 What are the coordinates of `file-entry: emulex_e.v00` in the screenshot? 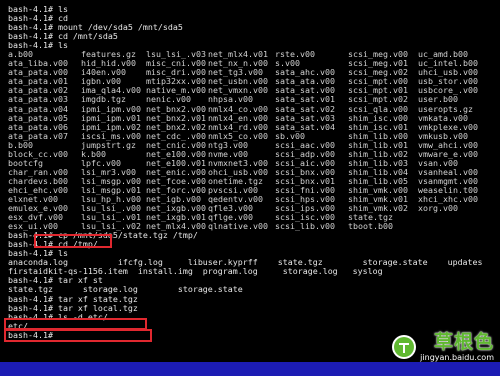 It's located at (38, 209).